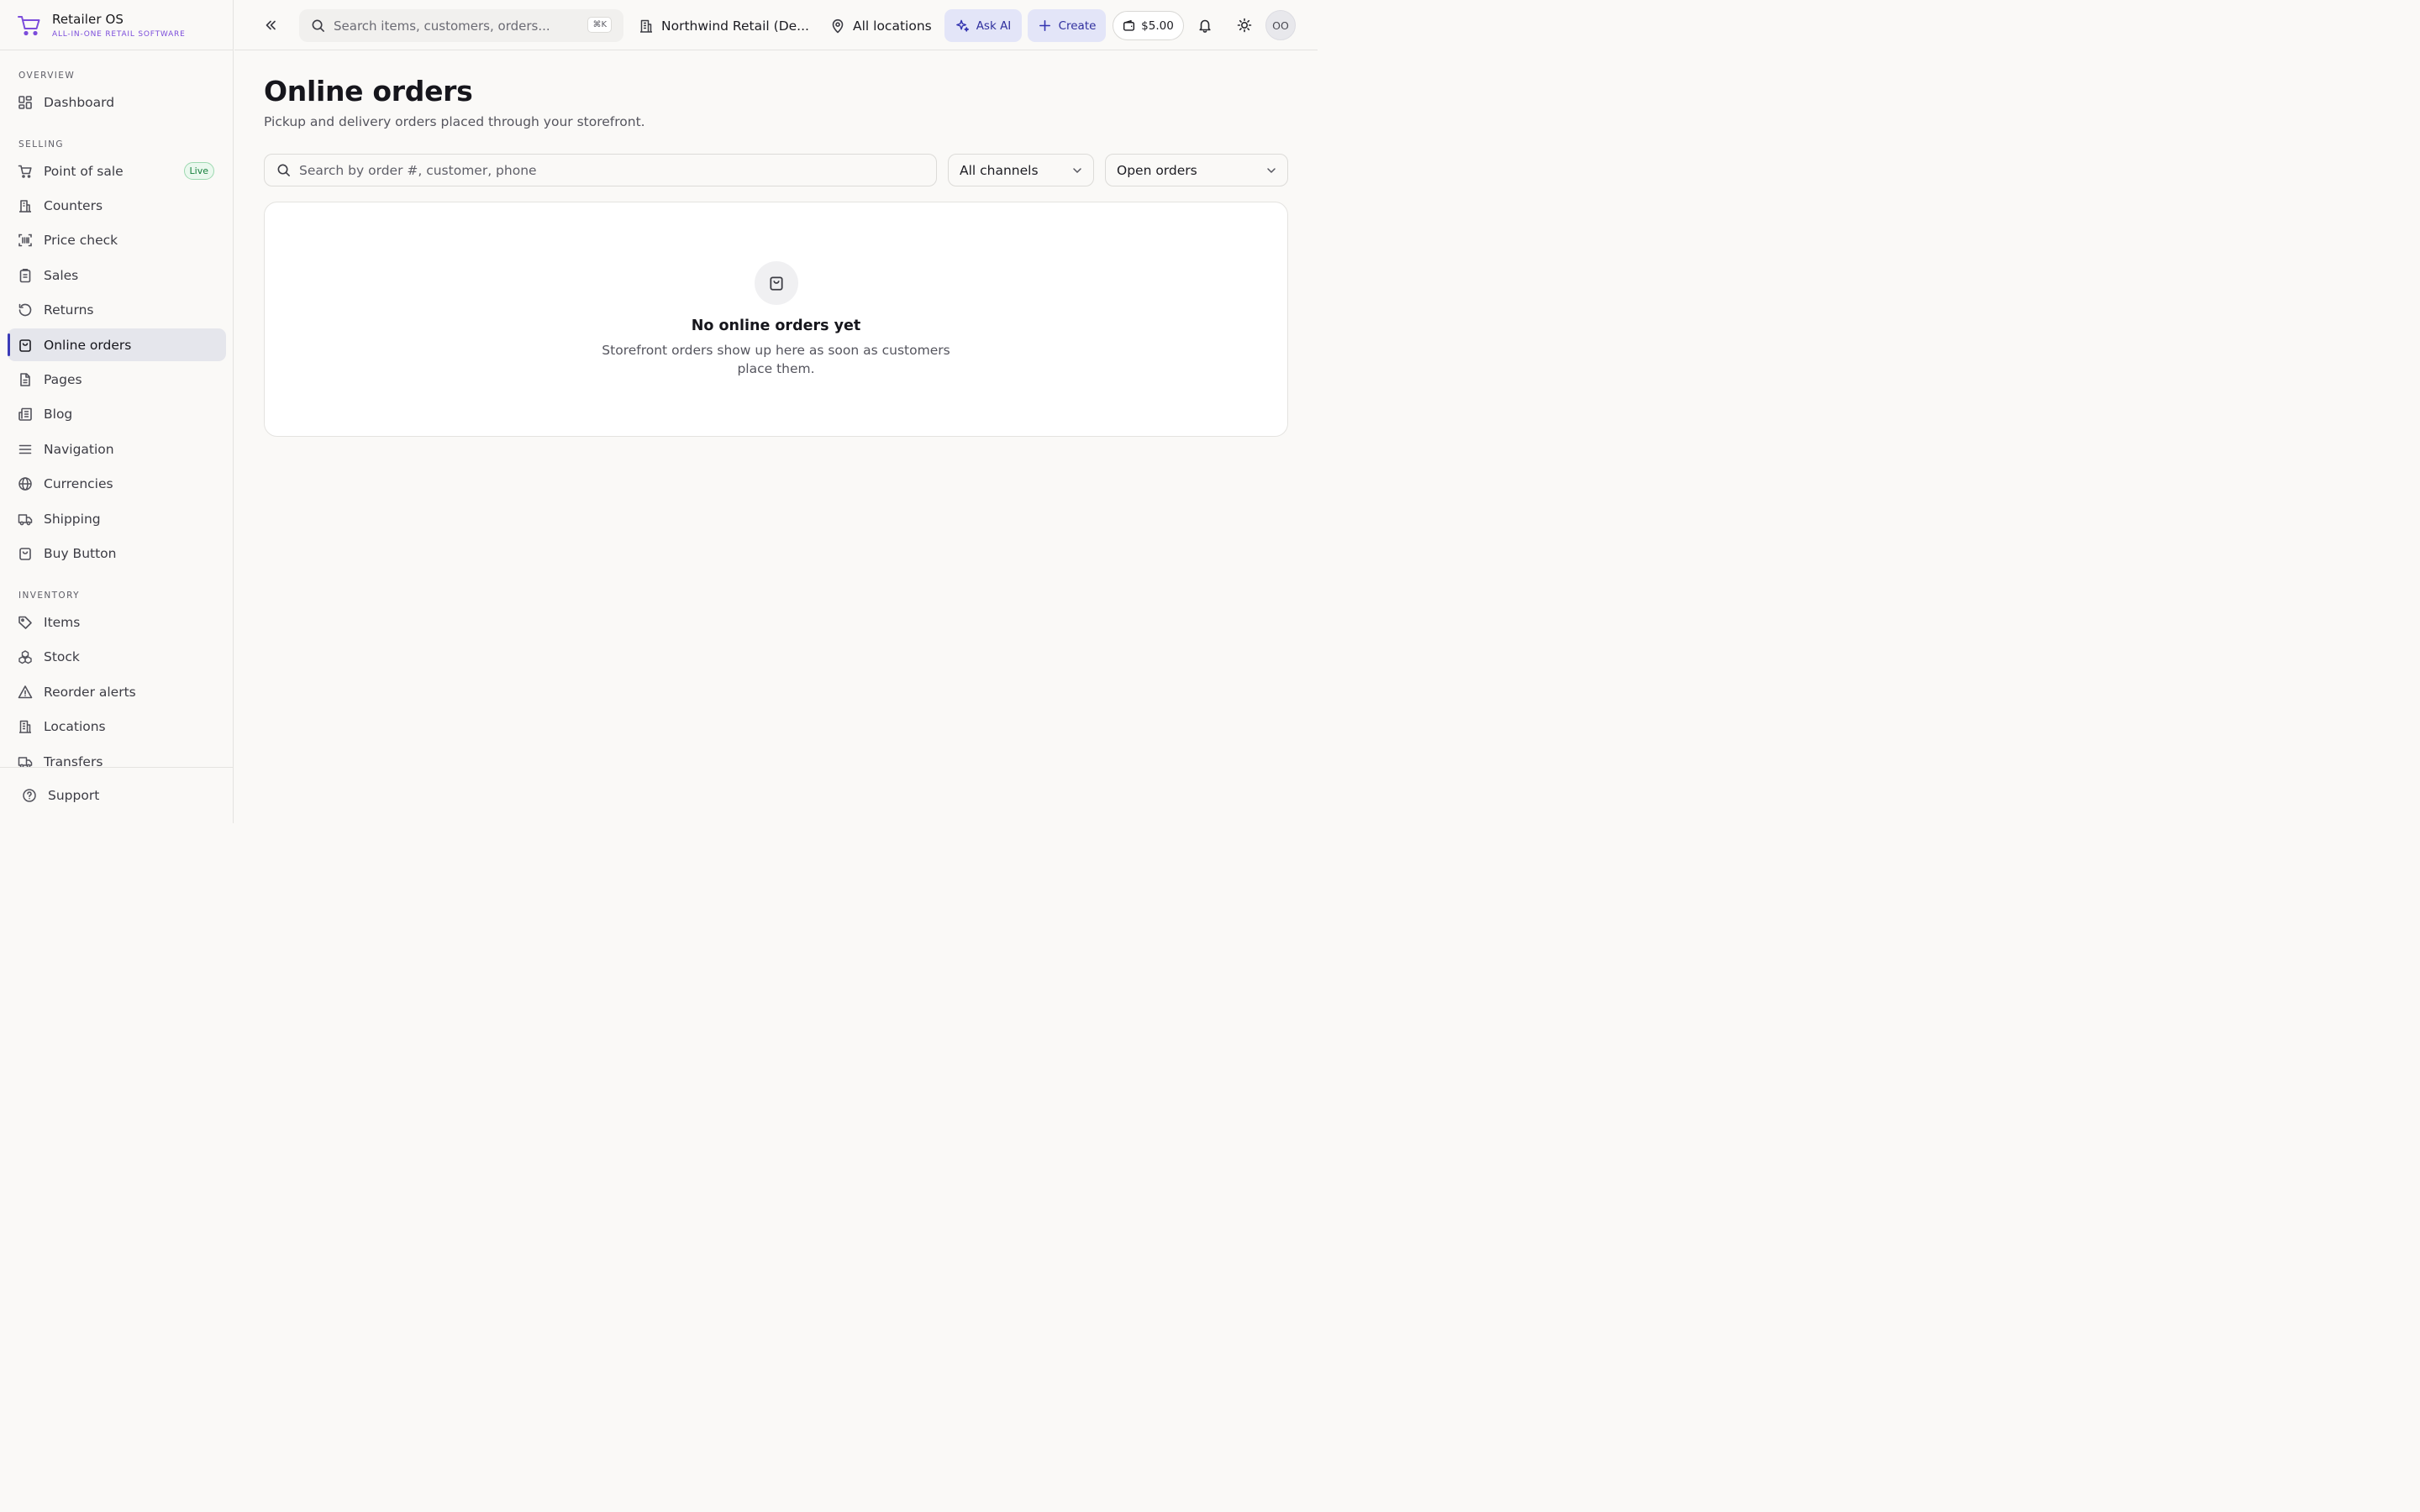 This screenshot has height=1512, width=2420. I want to click on sidebar-item-label: Pages, so click(63, 379).